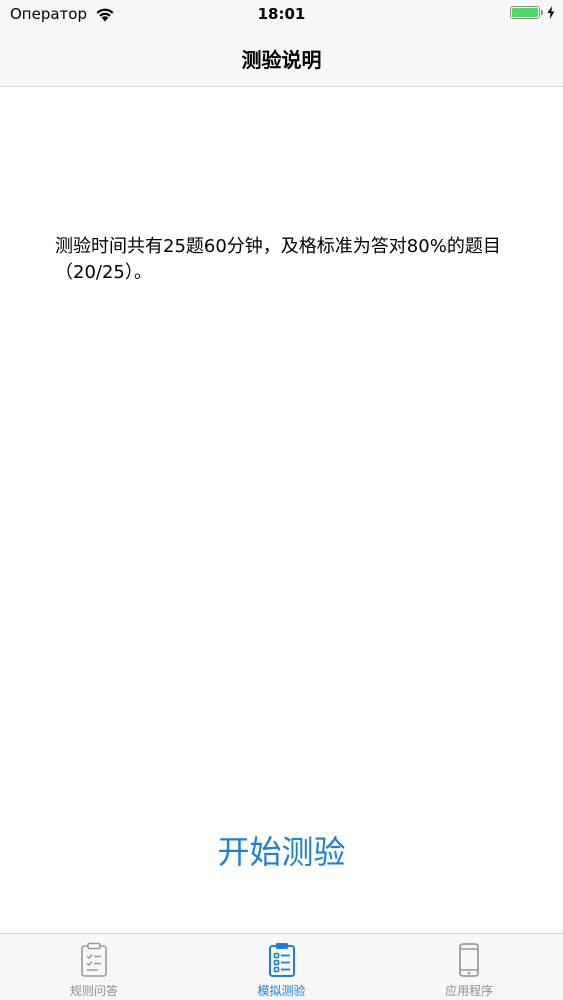 Image resolution: width=563 pixels, height=1000 pixels. I want to click on clock: 18:01, so click(281, 14).